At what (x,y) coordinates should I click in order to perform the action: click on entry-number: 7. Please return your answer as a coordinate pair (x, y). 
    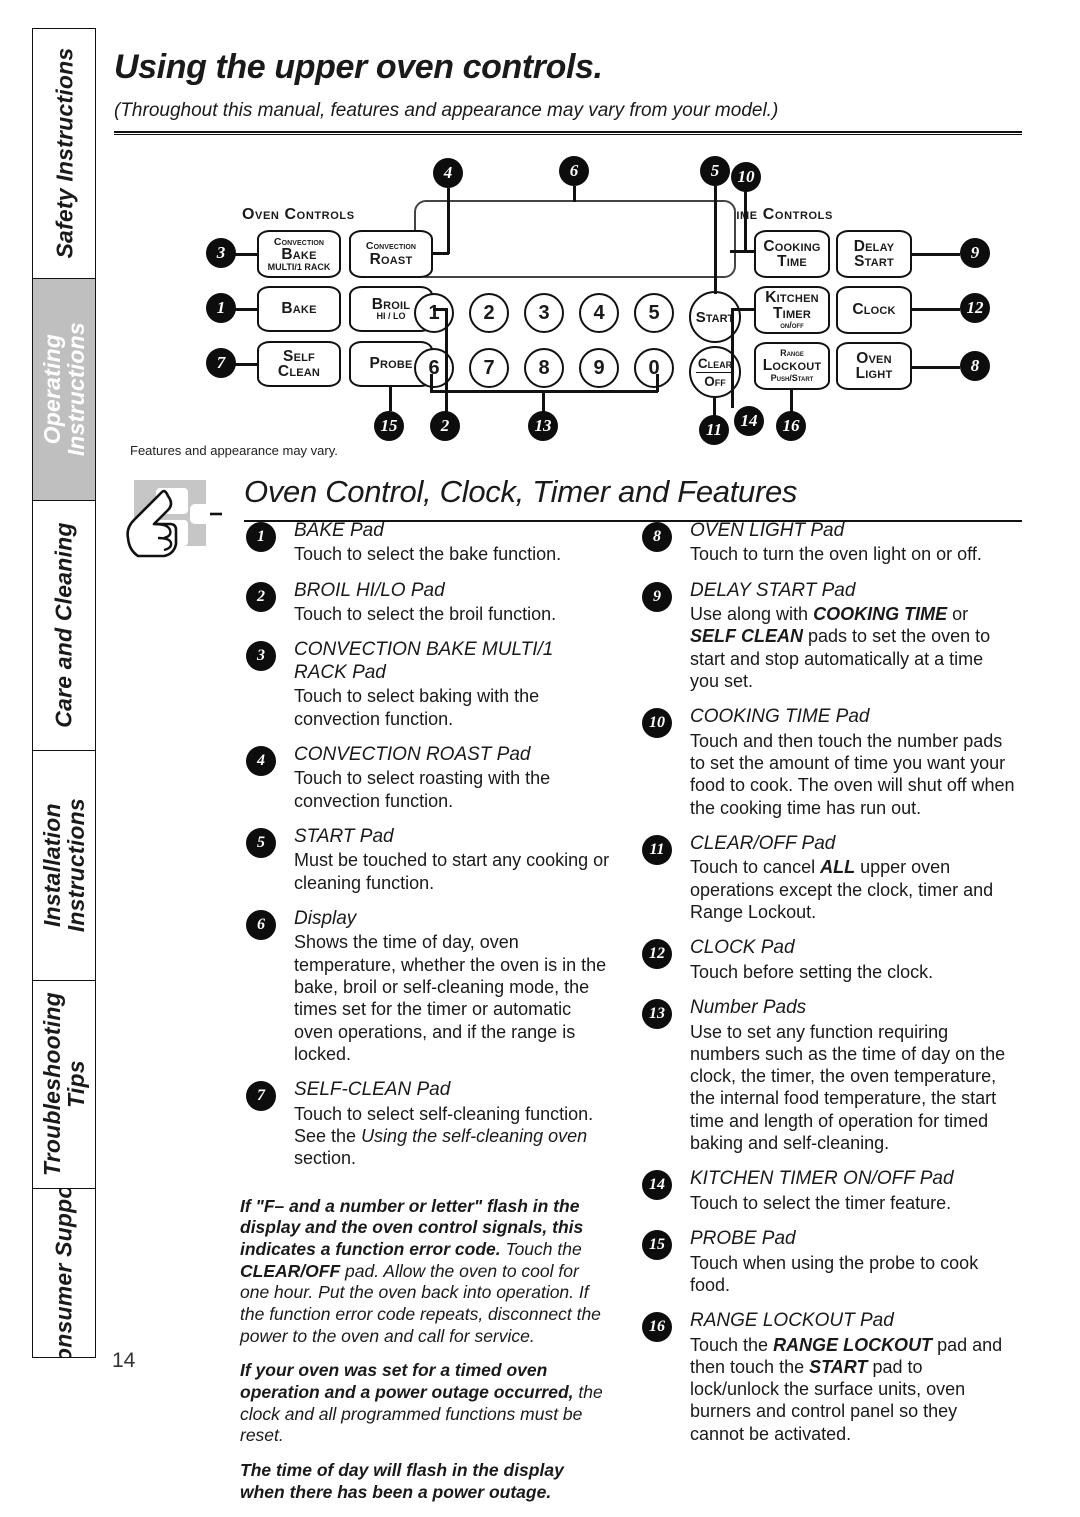
    Looking at the image, I should click on (261, 1096).